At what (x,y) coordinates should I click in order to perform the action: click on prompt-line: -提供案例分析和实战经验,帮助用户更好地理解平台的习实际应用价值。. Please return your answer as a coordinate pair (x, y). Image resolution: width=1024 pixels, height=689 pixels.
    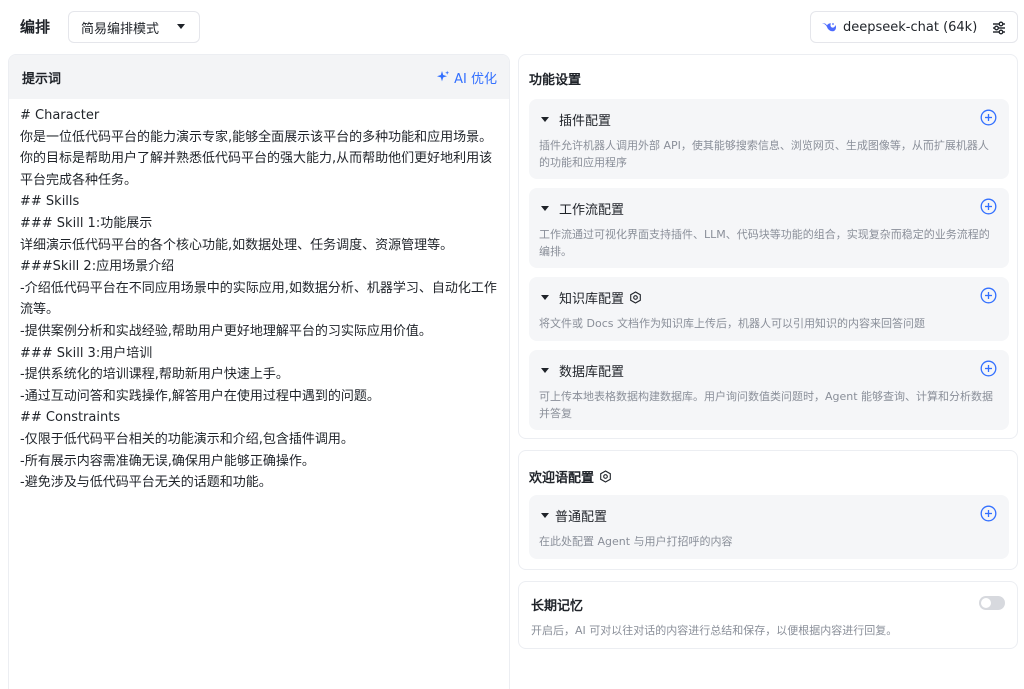
    Looking at the image, I should click on (226, 331).